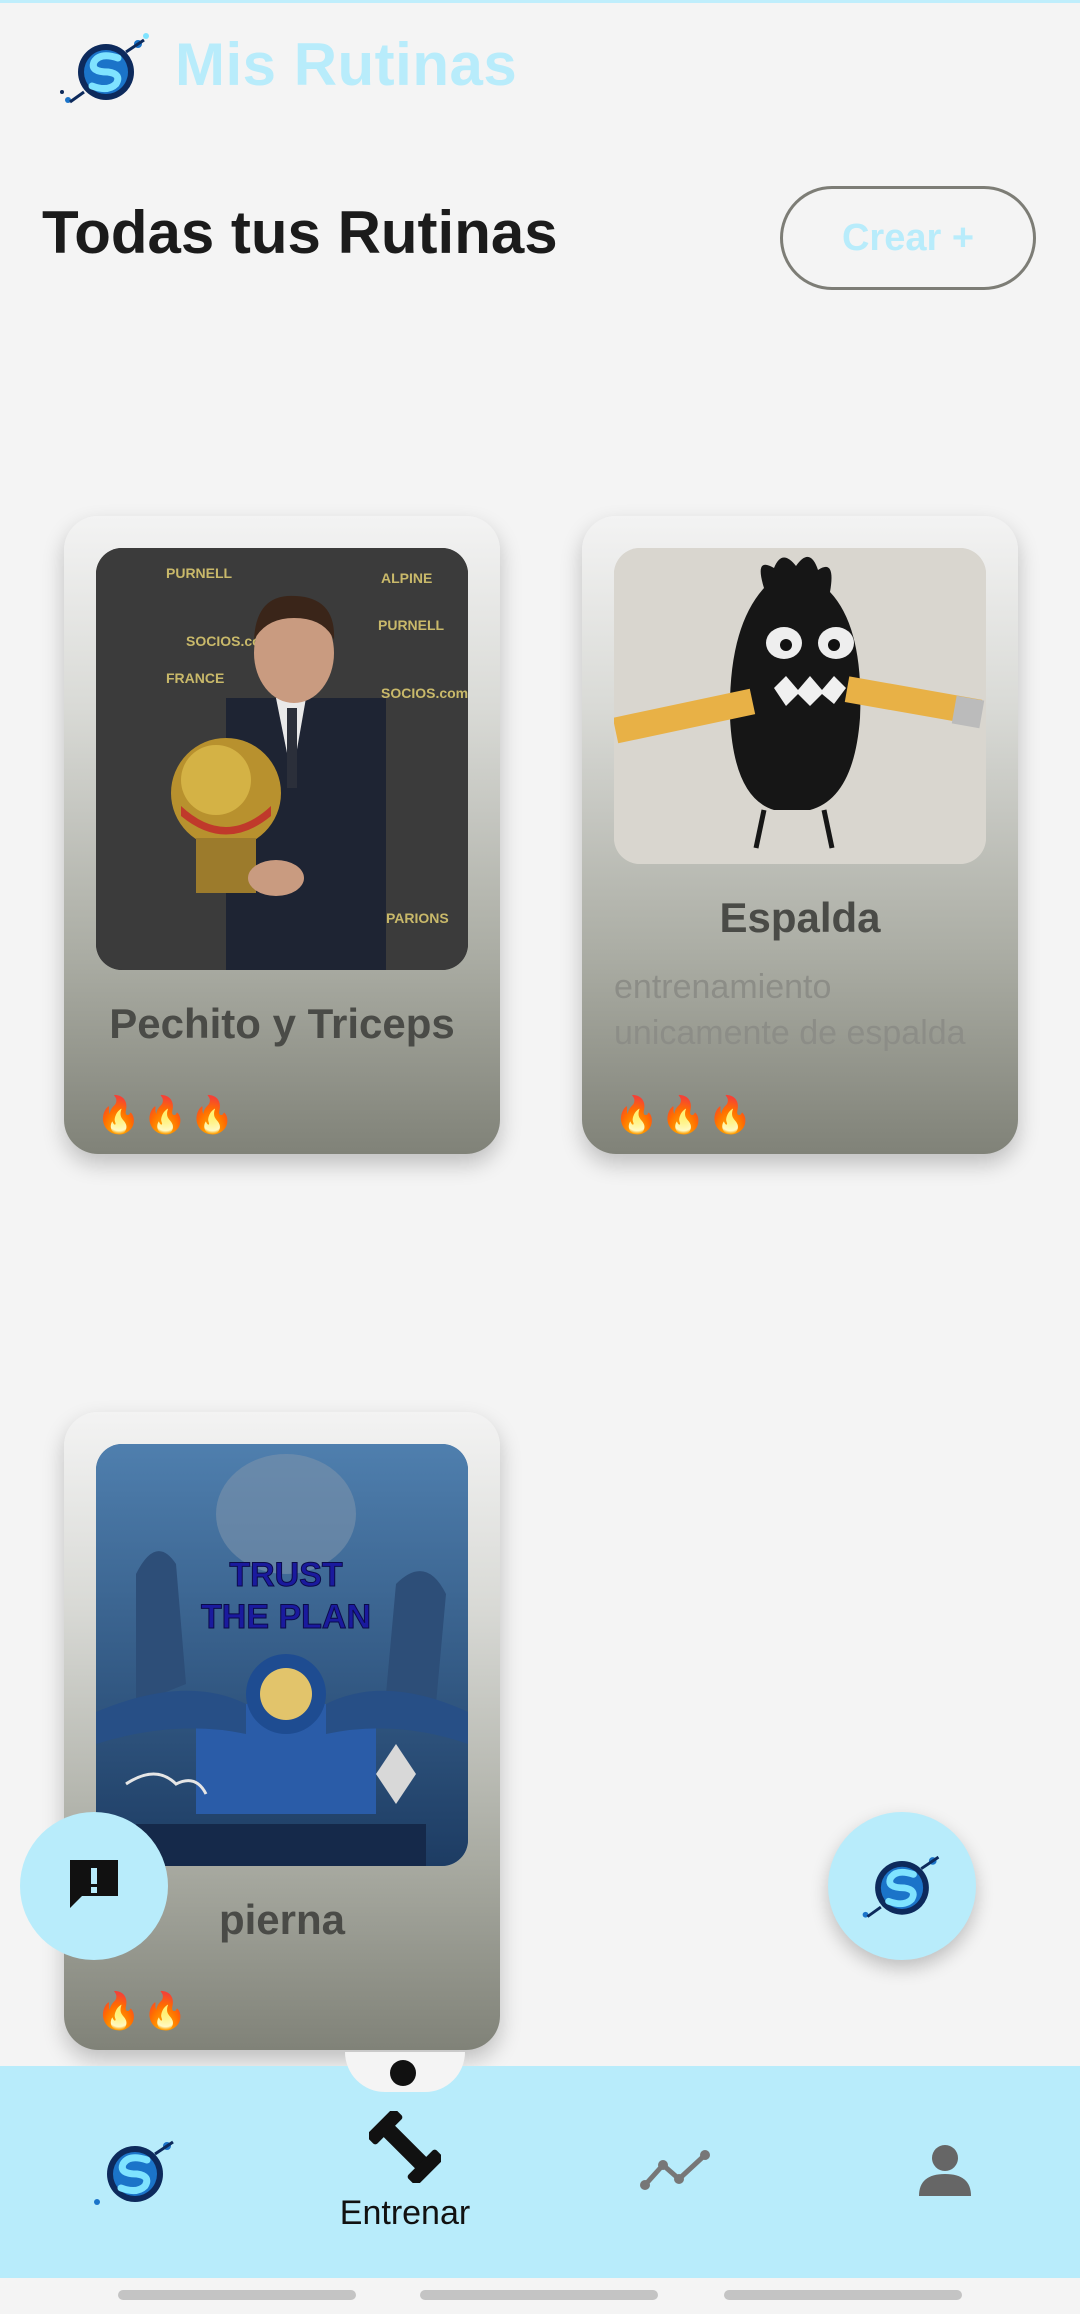 The image size is (1080, 2314). Describe the element at coordinates (405, 2213) in the screenshot. I see `nav-item-label: Entrenar` at that location.